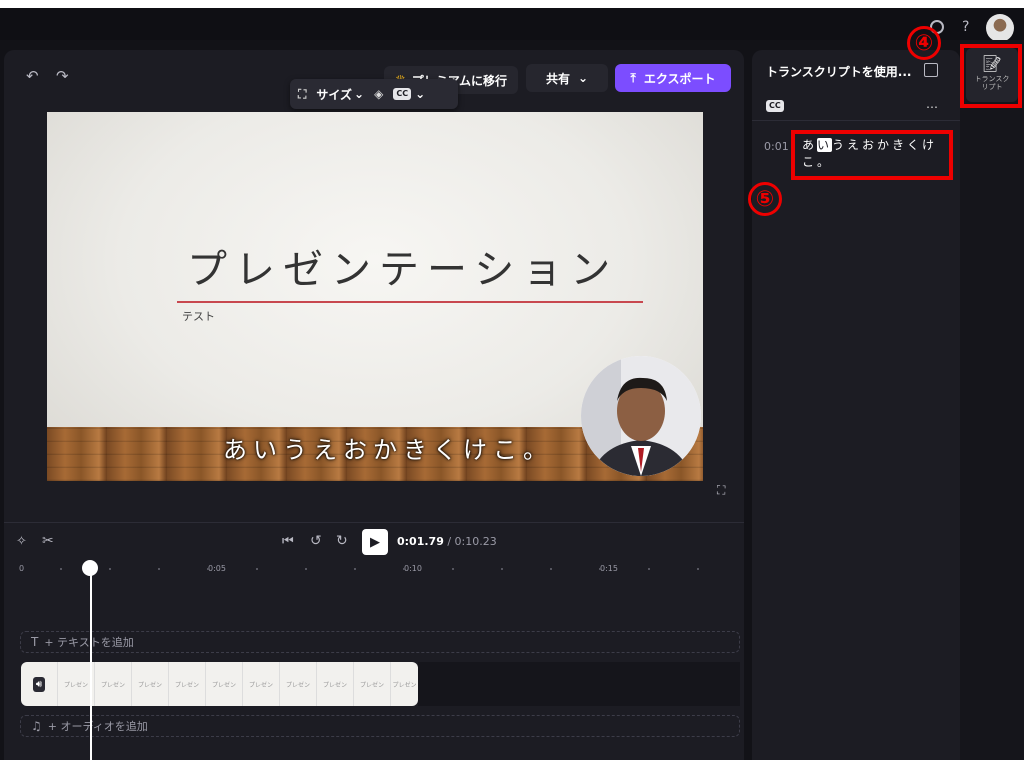 The height and width of the screenshot is (760, 1024). I want to click on canvas-toolbar: ⛶ サイズ ⌄ ◈ CC ⌄, so click(374, 94).